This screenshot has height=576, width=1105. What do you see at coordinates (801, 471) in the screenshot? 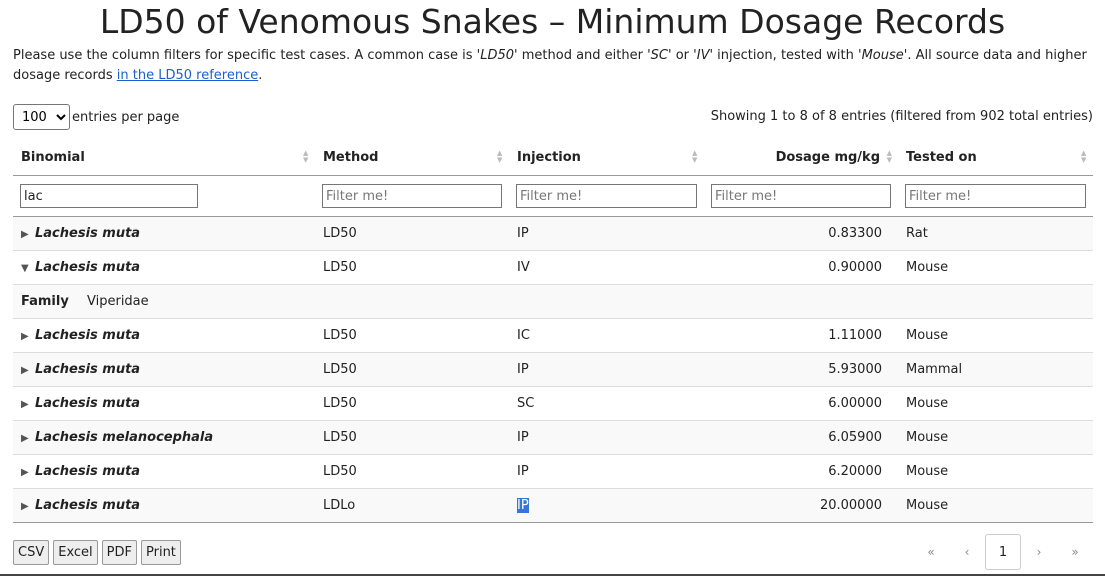
I see `cell-dosage: 6.20000` at bounding box center [801, 471].